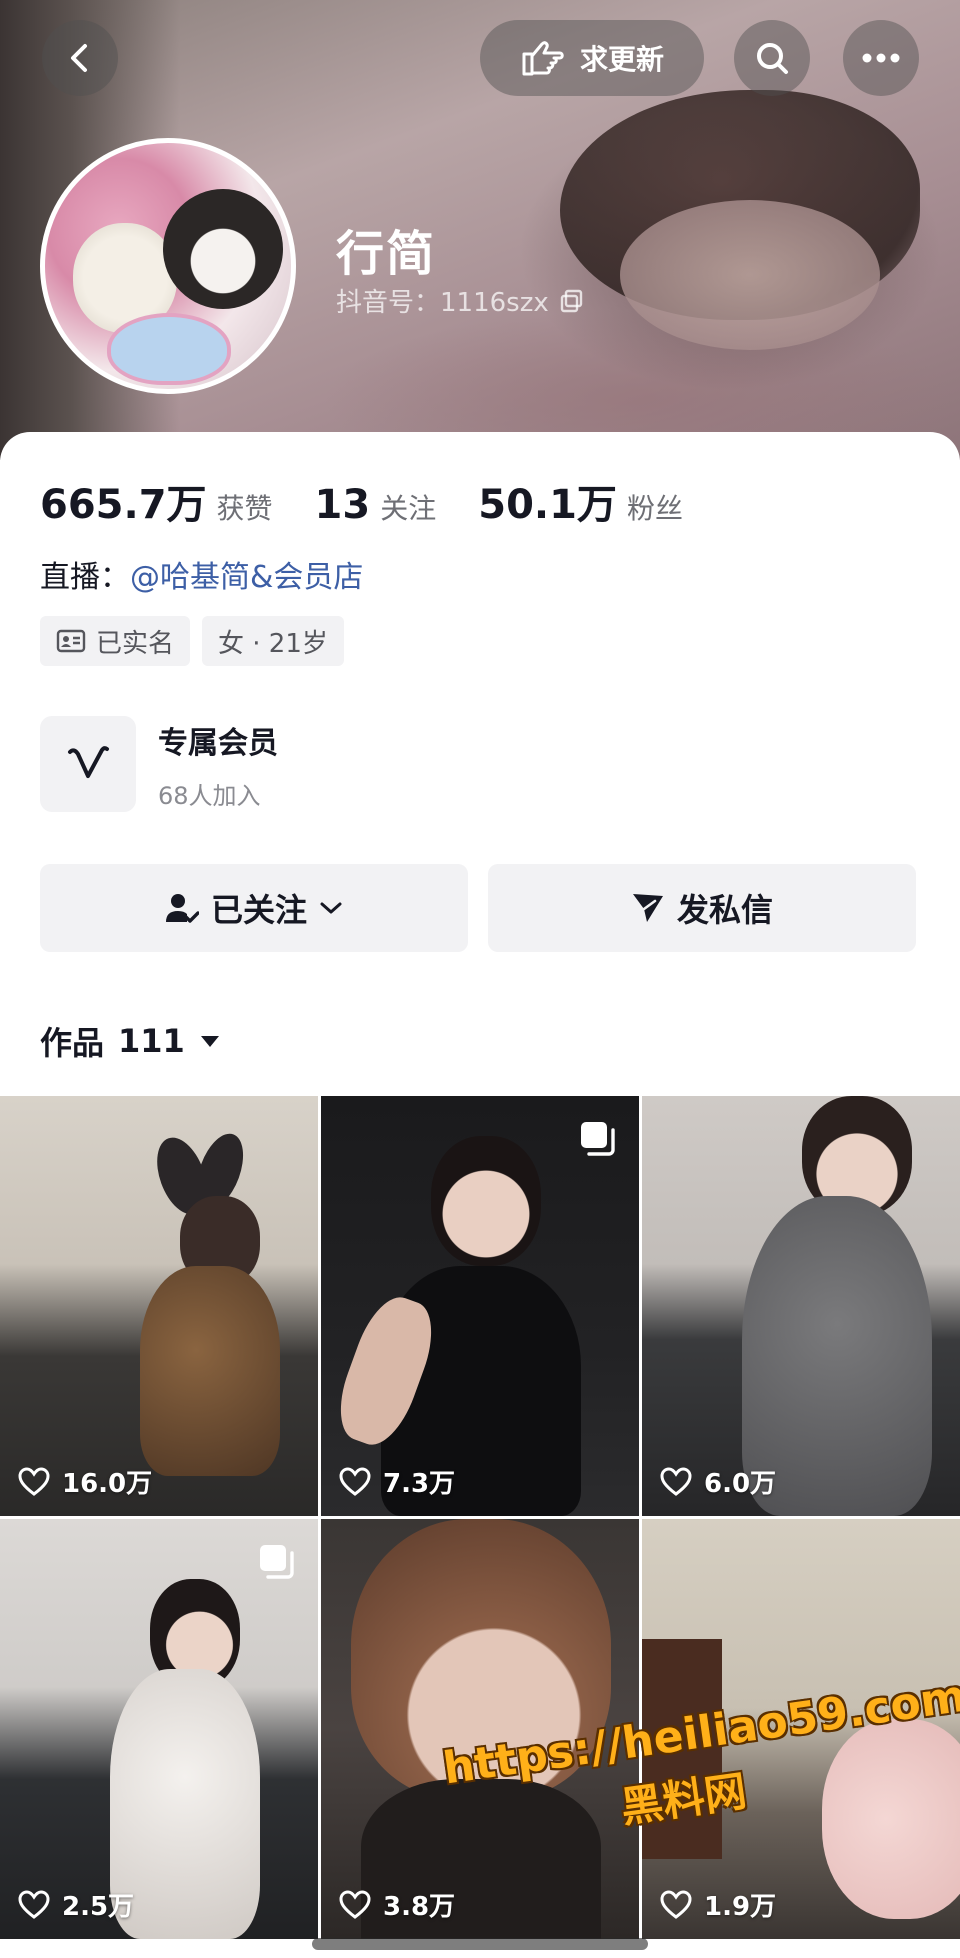  What do you see at coordinates (480, 1944) in the screenshot?
I see `home-indicator` at bounding box center [480, 1944].